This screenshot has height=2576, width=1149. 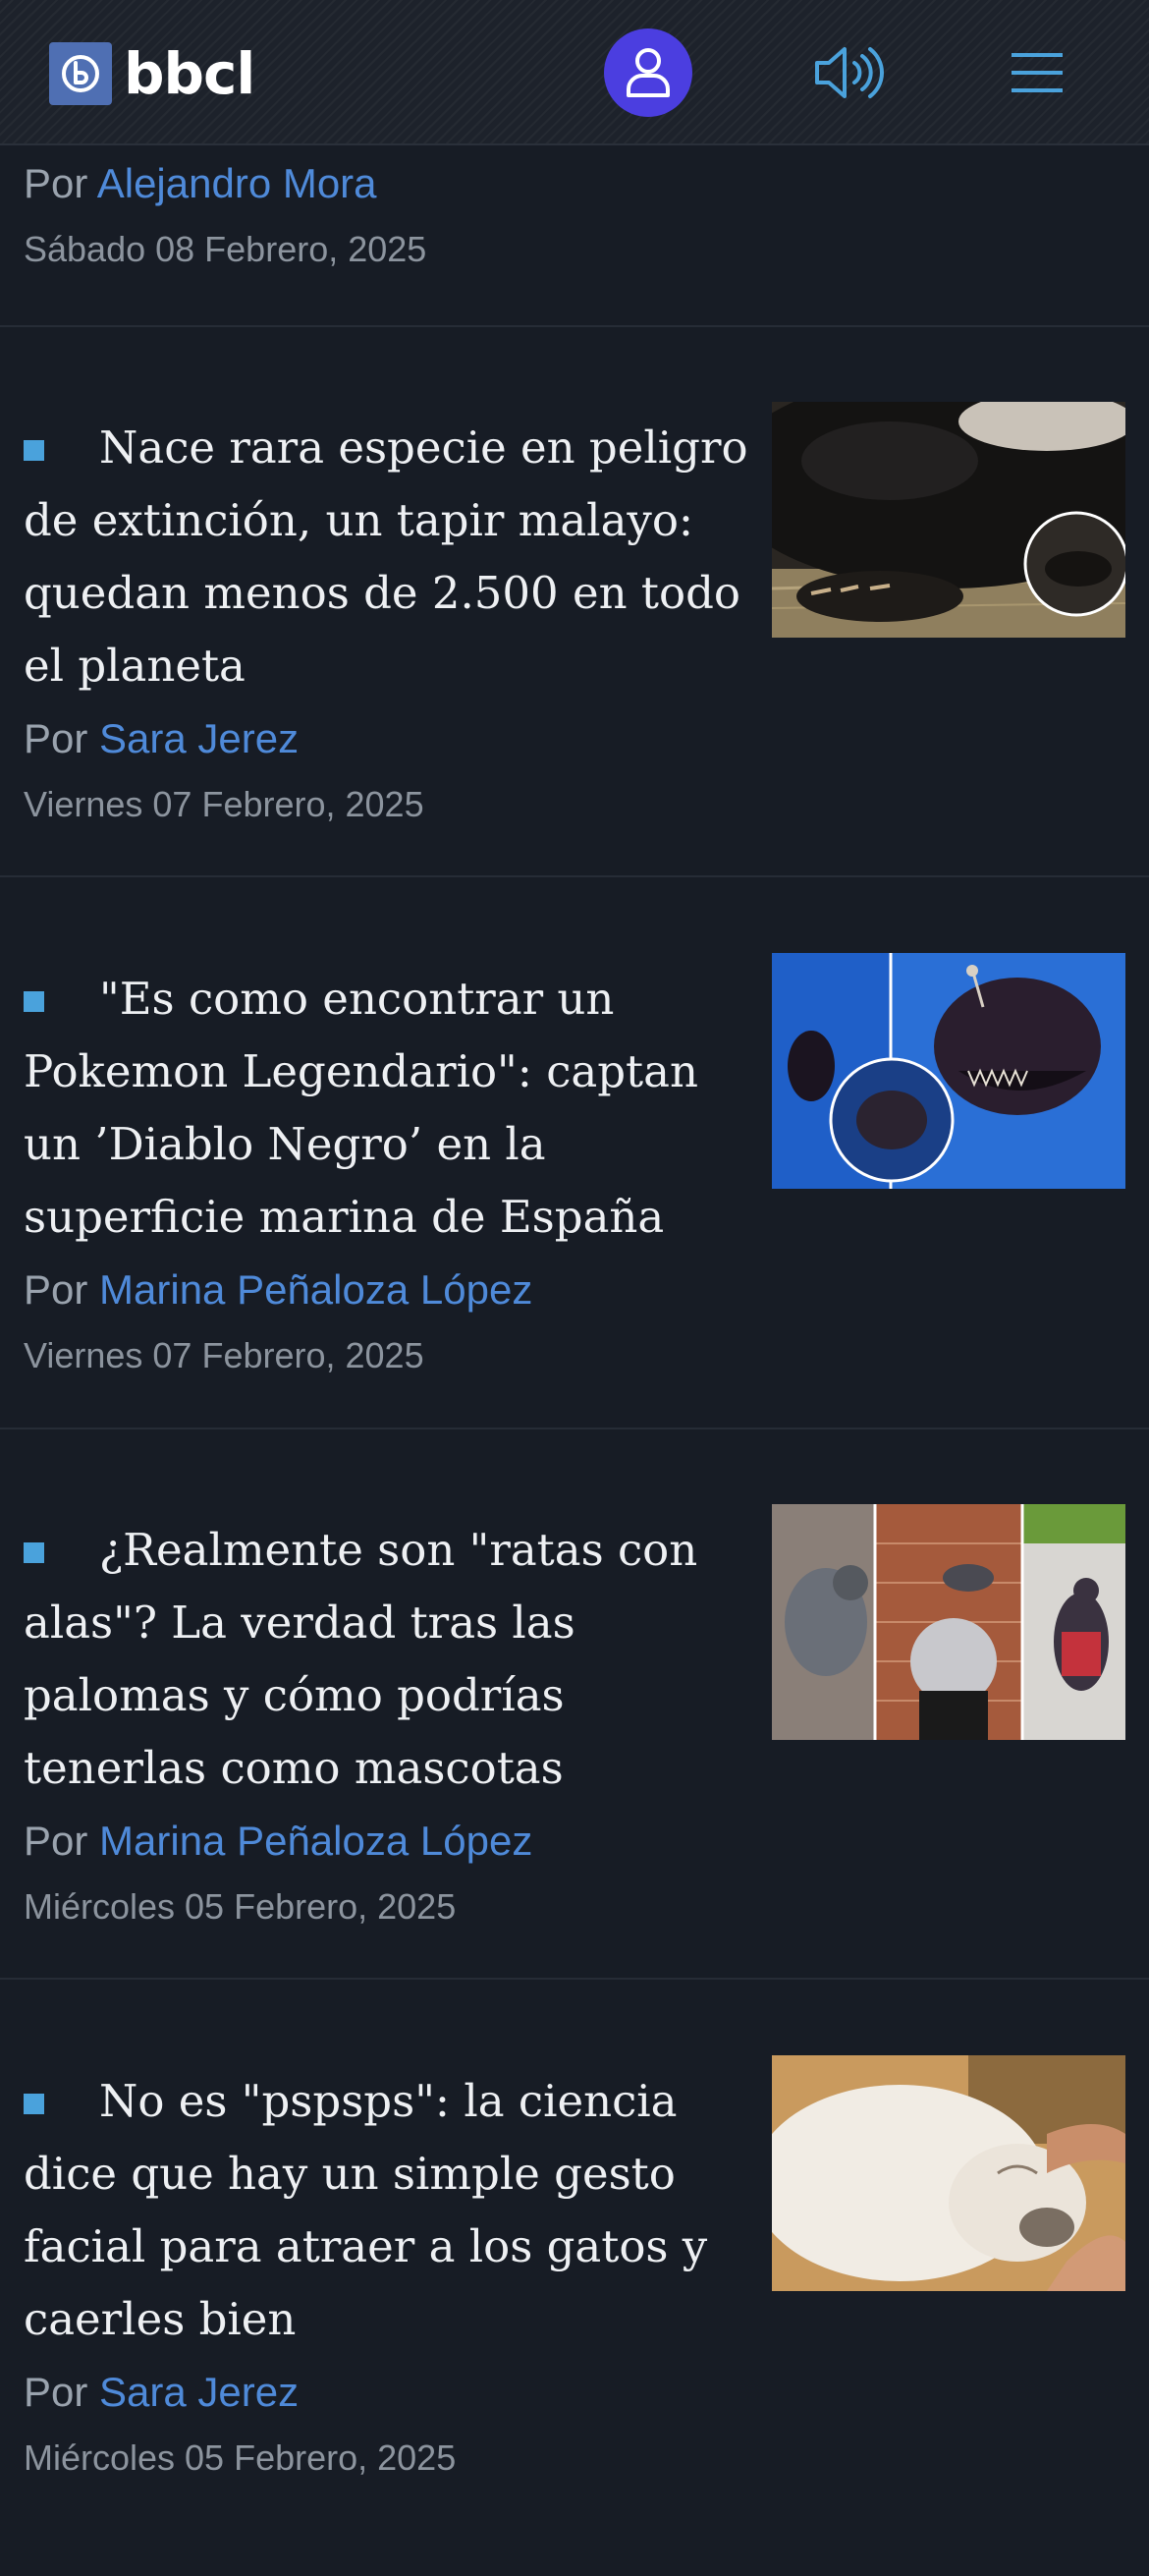 I want to click on user-account-button, so click(x=648, y=72).